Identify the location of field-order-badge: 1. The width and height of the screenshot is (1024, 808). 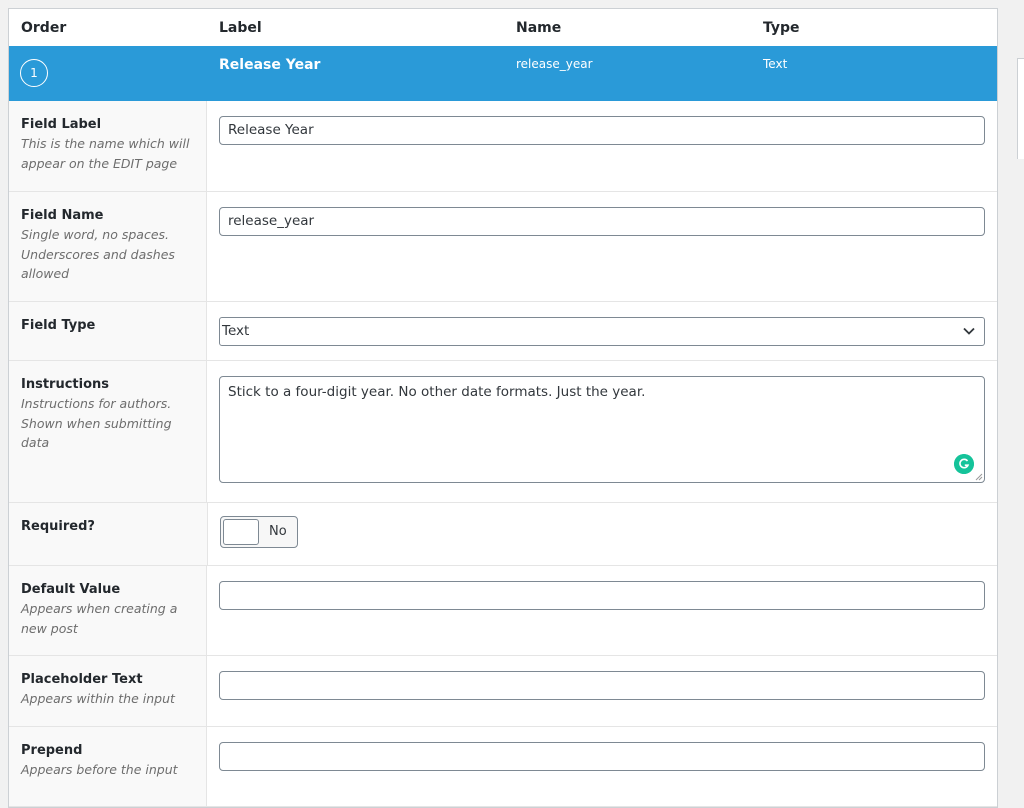
(34, 73).